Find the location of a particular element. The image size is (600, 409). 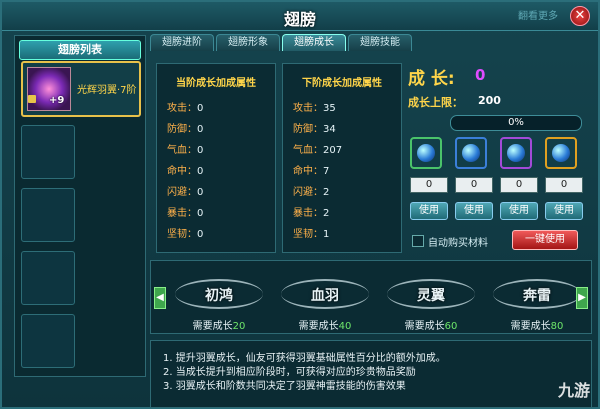

wing-name: 光辉羽翼·7阶 is located at coordinates (107, 90).